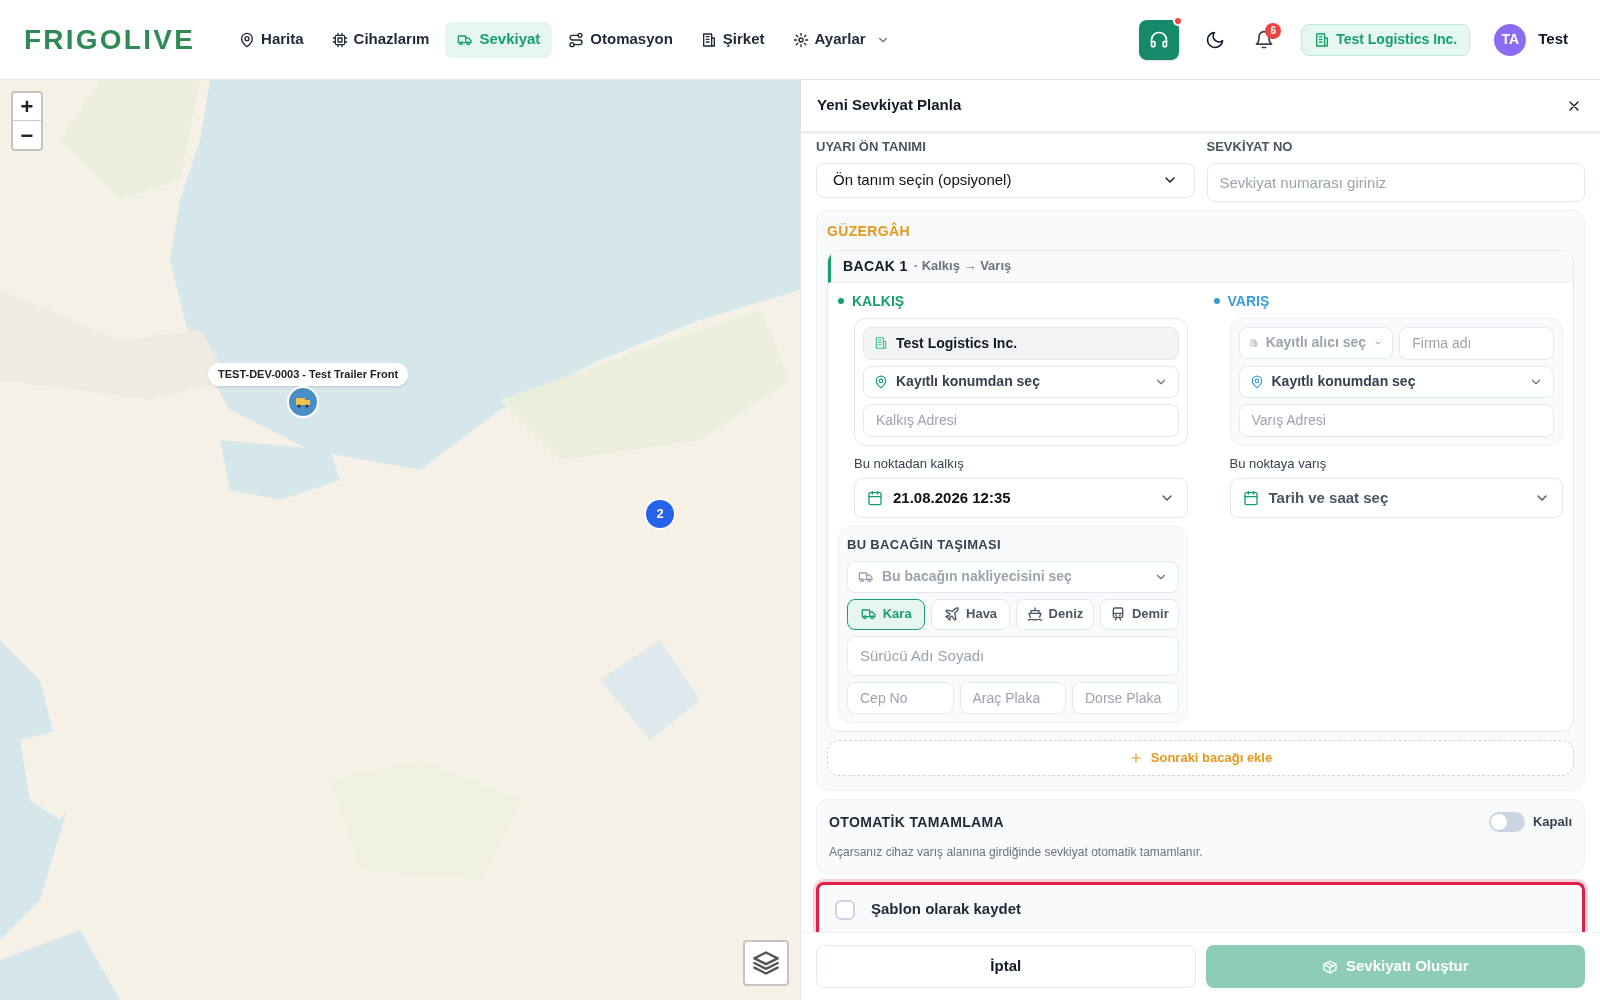 This screenshot has height=1000, width=1600. I want to click on support-button, so click(1159, 39).